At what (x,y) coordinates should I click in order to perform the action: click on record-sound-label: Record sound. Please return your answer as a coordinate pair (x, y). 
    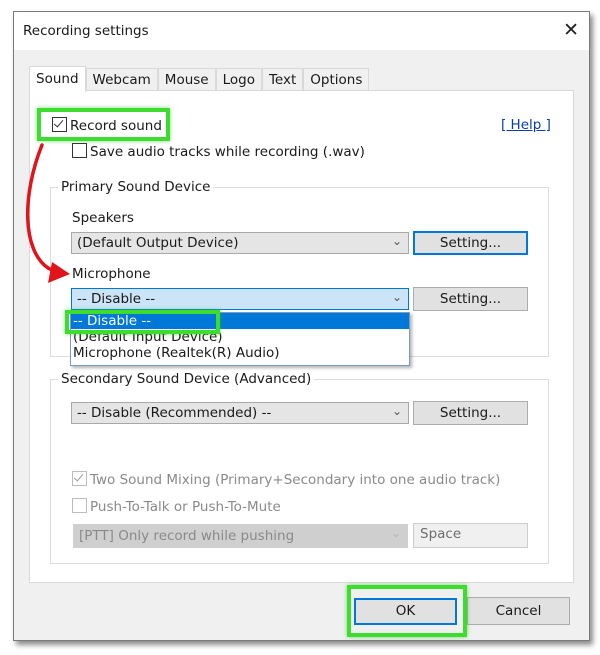
    Looking at the image, I should click on (116, 126).